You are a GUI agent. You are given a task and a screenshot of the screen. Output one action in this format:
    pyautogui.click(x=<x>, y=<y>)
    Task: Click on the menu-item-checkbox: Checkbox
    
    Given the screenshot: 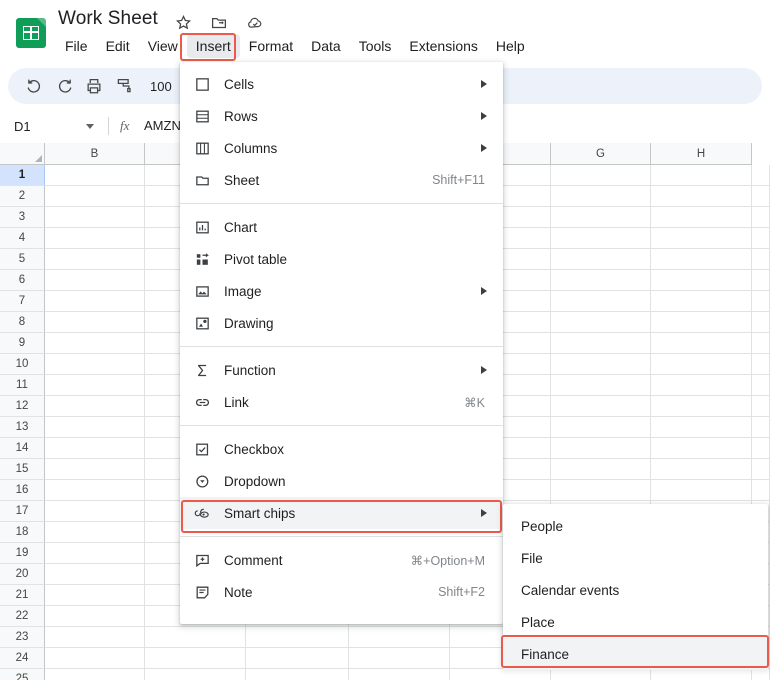 What is the action you would take?
    pyautogui.click(x=341, y=449)
    